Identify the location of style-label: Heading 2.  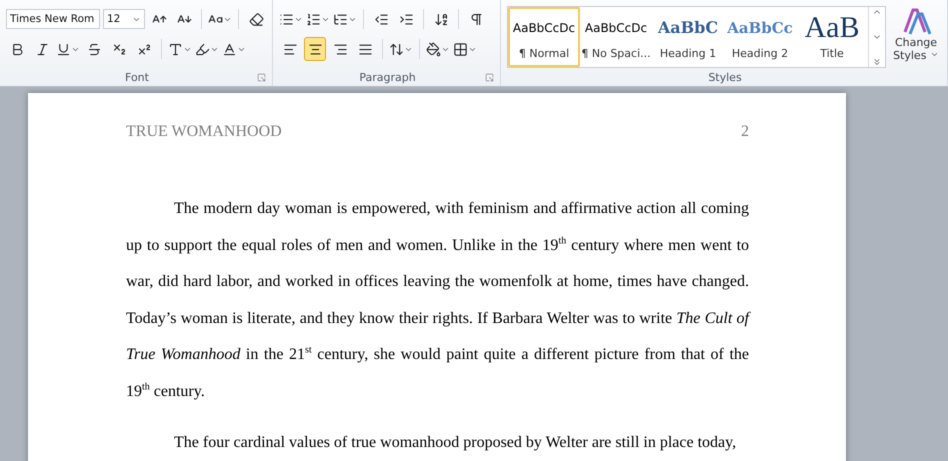
(760, 53).